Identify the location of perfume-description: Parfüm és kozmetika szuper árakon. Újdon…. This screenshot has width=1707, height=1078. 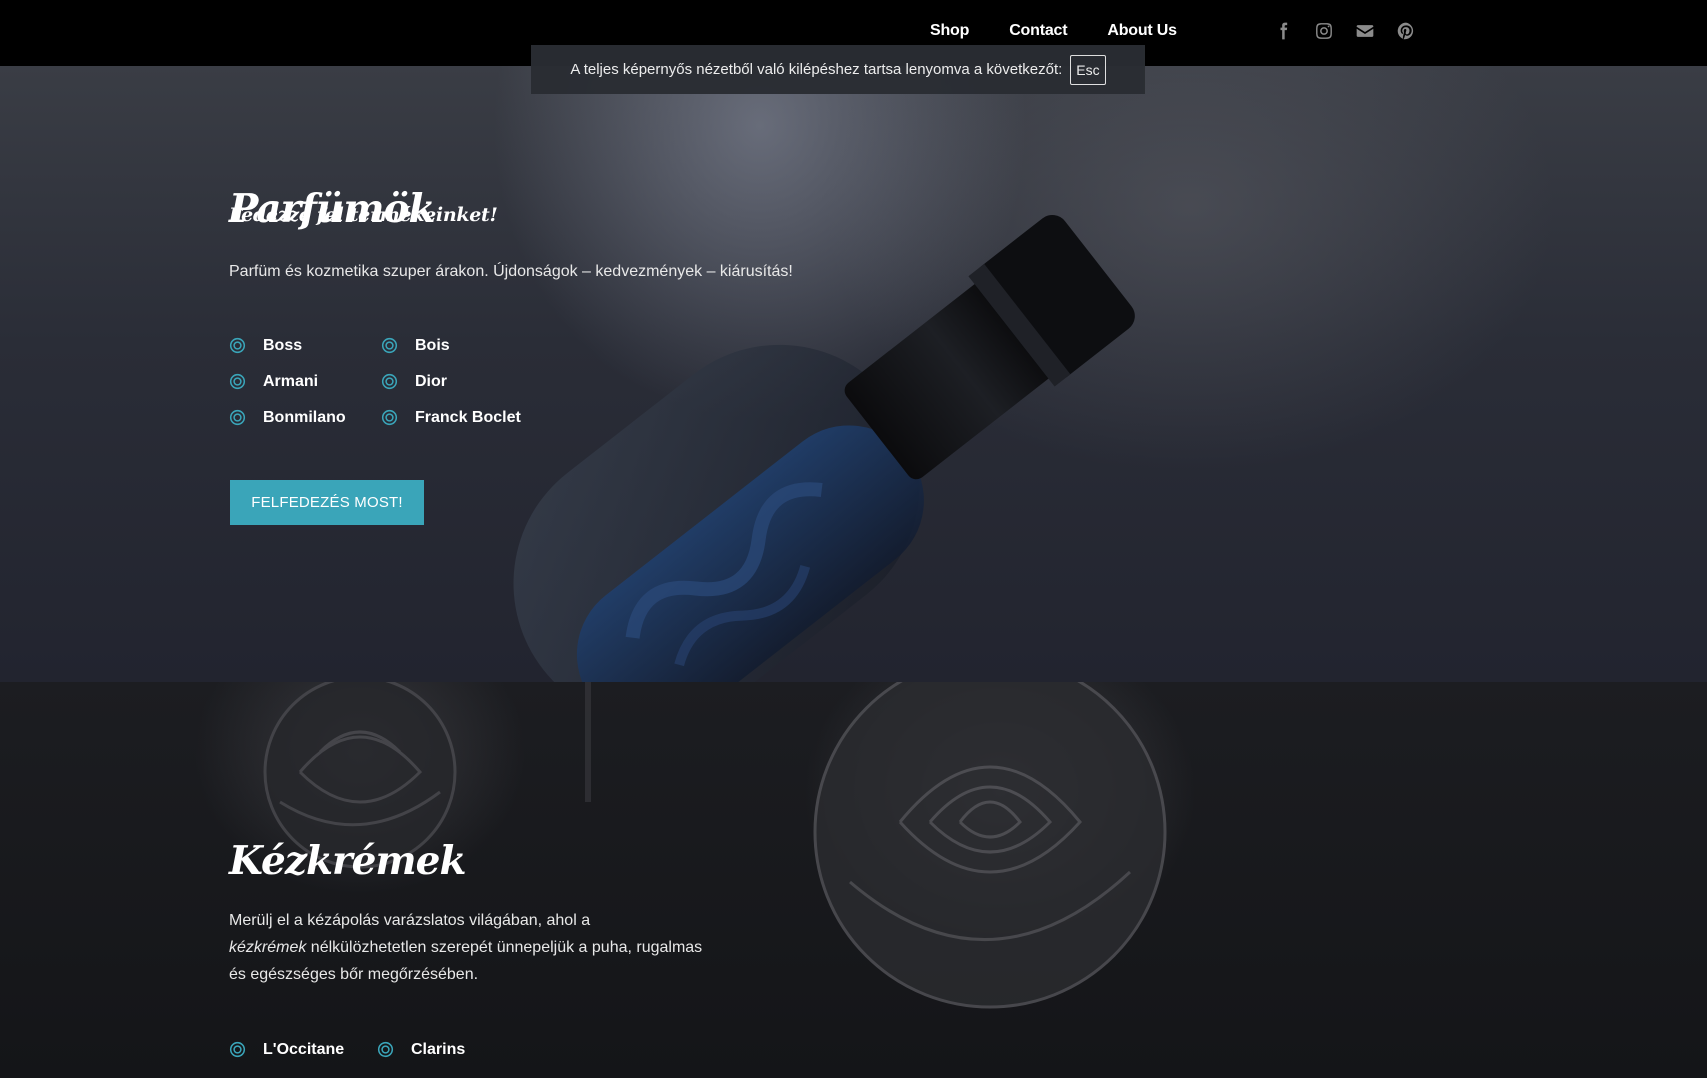
(511, 271).